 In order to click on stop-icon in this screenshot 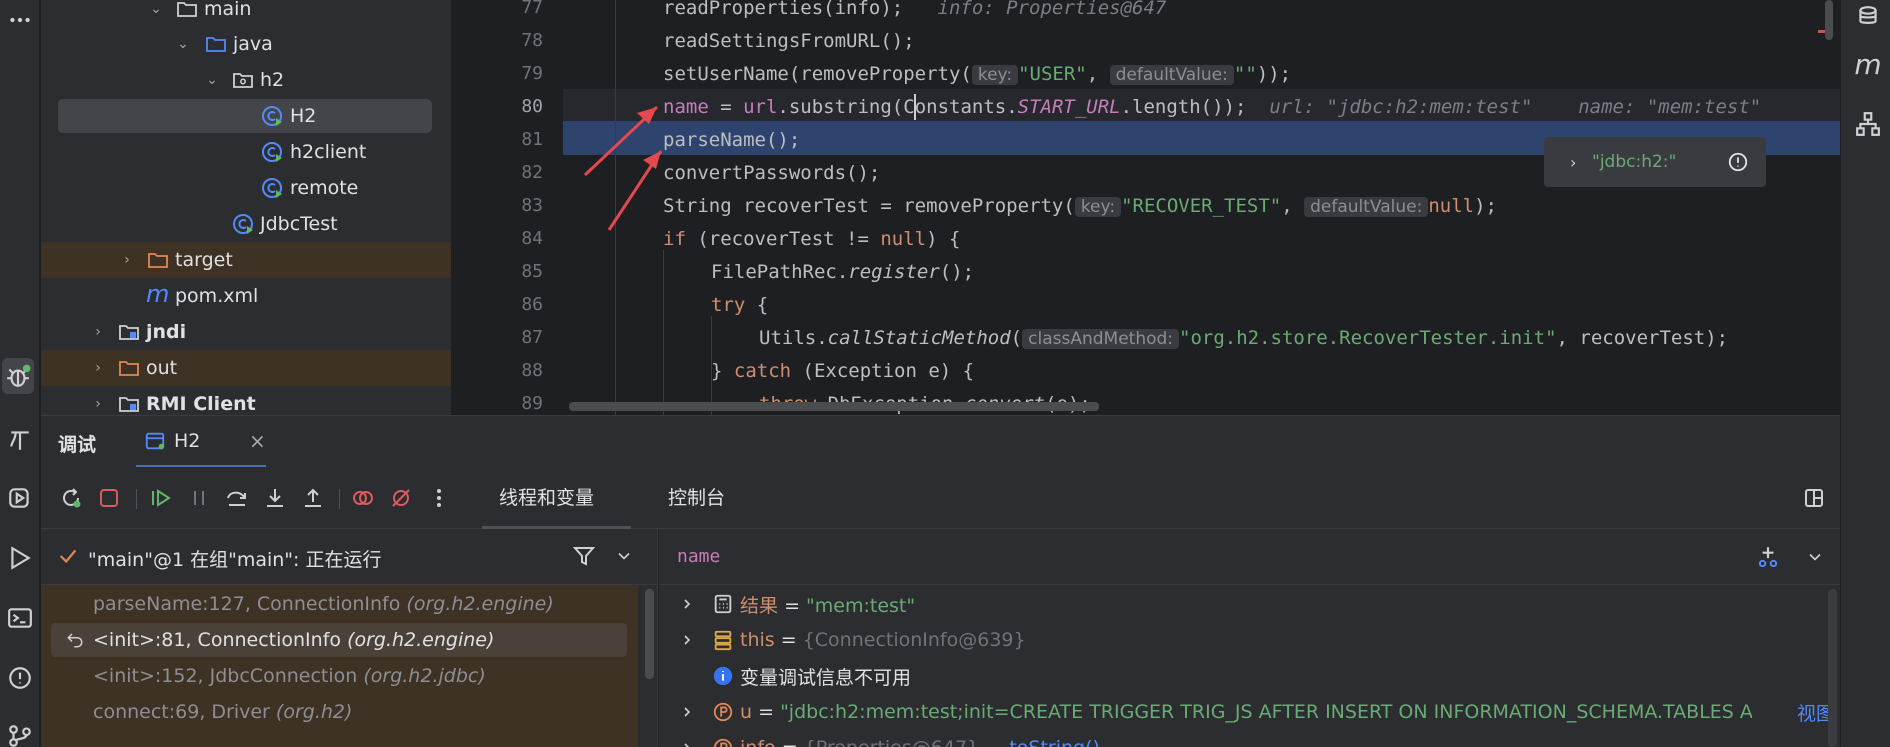, I will do `click(109, 498)`.